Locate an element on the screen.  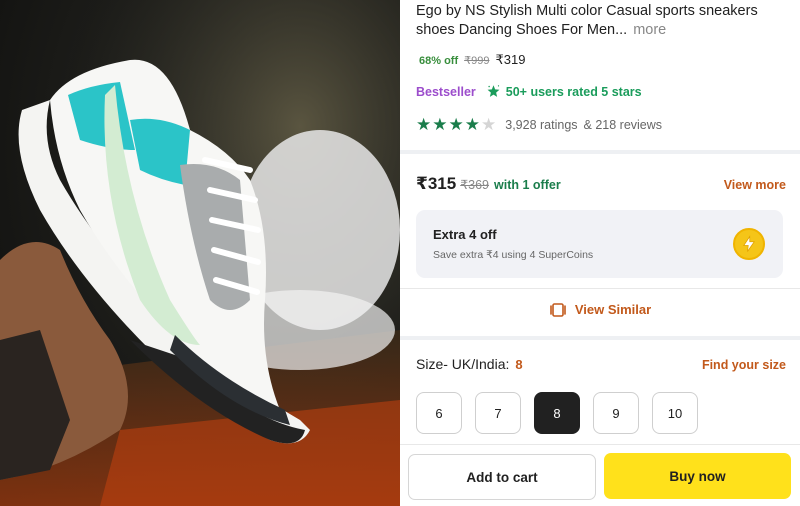
price-summary: 68% off ₹999 ₹319 is located at coordinates (472, 60).